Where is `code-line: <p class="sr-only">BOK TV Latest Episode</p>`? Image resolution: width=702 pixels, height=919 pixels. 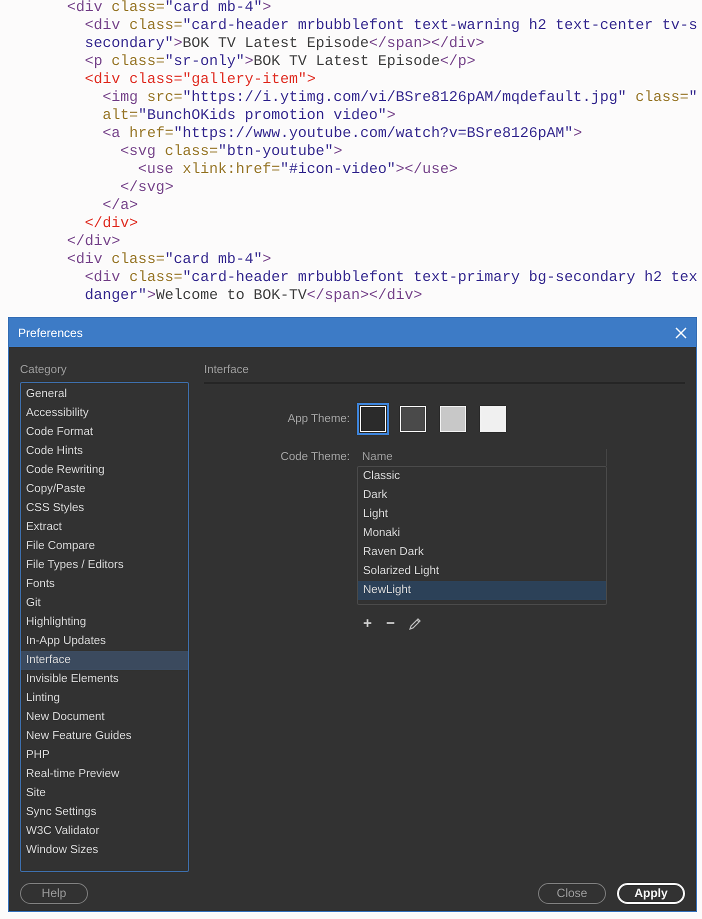 code-line: <p class="sr-only">BOK TV Latest Episode</p> is located at coordinates (280, 62).